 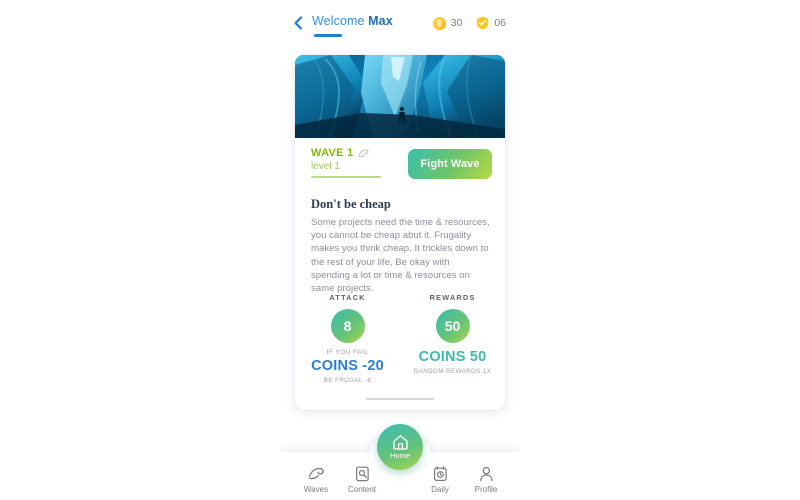 I want to click on rewards-heading: REWARDS, so click(x=452, y=297).